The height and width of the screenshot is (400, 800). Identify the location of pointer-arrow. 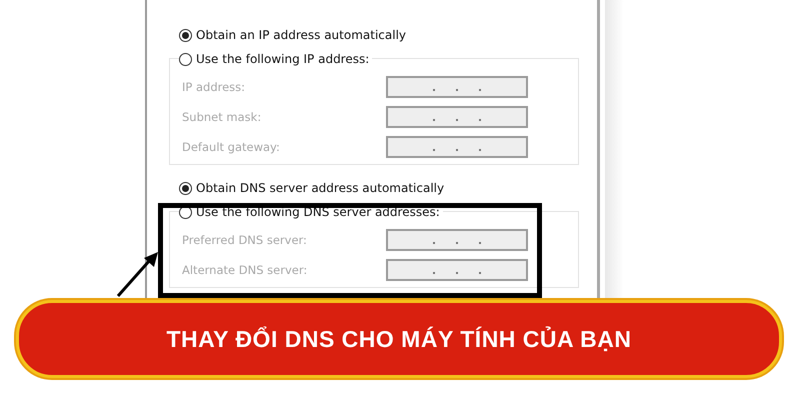
(137, 274).